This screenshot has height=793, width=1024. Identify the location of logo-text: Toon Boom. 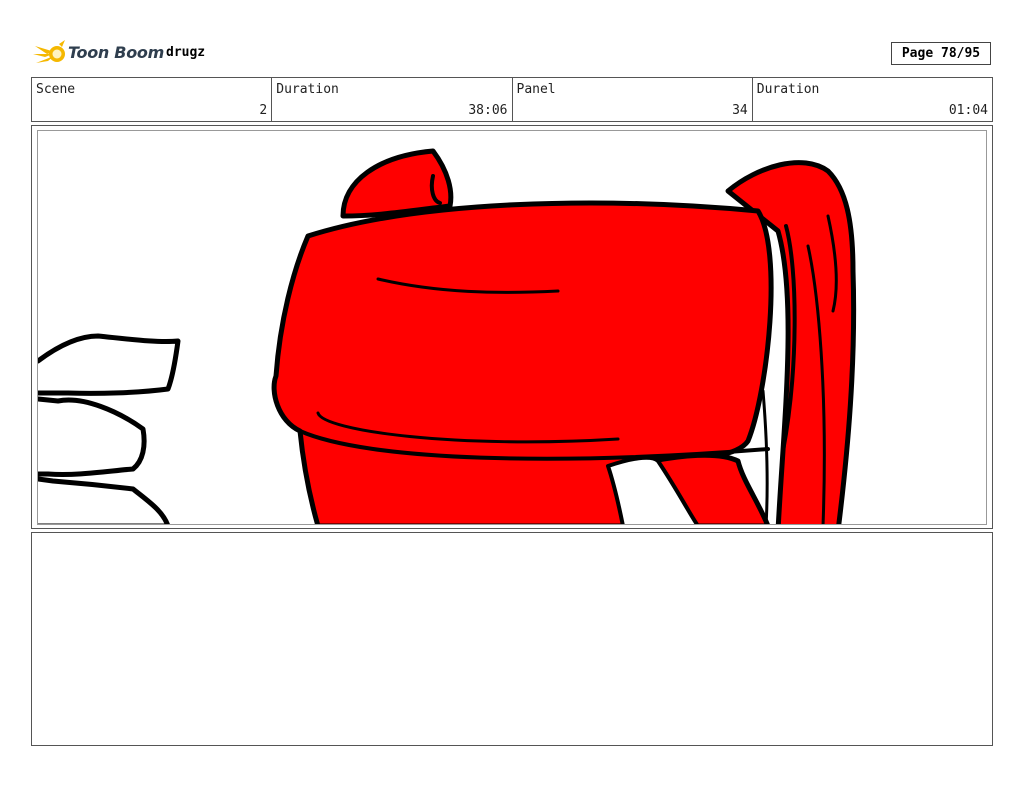
(116, 52).